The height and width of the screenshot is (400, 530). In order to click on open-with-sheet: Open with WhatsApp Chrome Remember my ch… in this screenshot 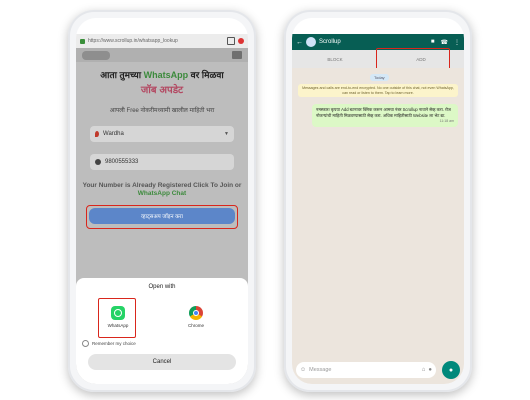, I will do `click(162, 331)`.